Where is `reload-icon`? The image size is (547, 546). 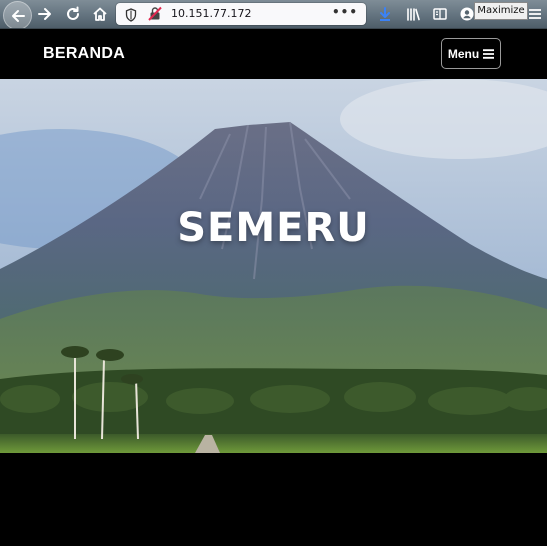 reload-icon is located at coordinates (73, 13).